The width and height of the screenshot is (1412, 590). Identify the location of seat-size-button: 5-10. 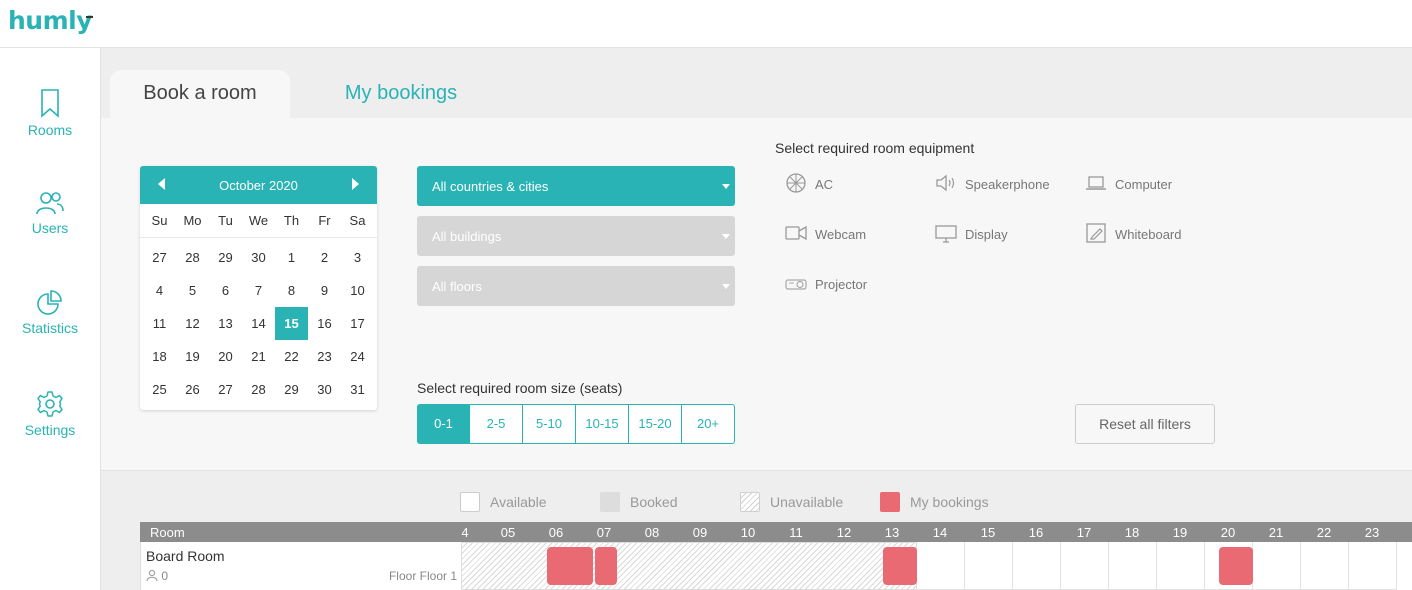
(549, 424).